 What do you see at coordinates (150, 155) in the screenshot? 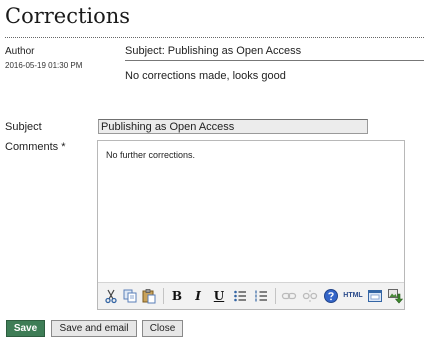
I see `comments-text: No further corrections.` at bounding box center [150, 155].